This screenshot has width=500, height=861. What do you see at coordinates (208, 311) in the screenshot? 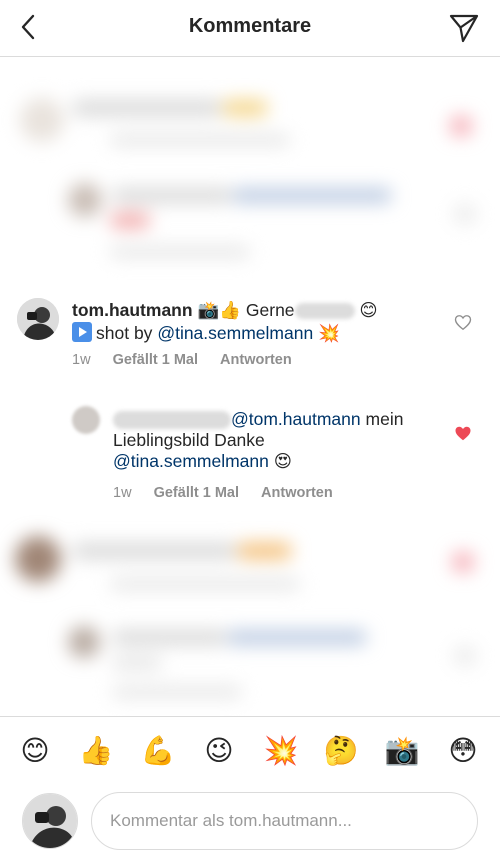
I see `camera-flash-emoji: 📸` at bounding box center [208, 311].